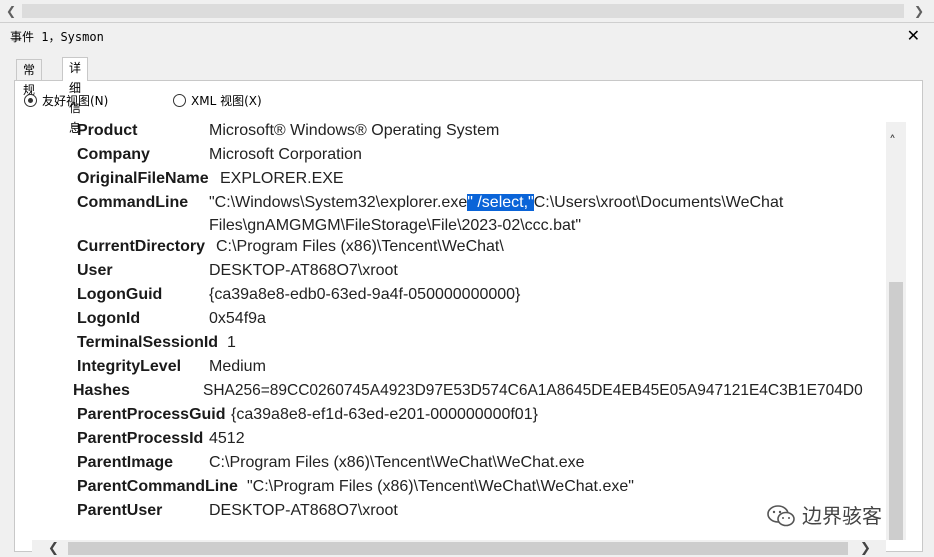 The width and height of the screenshot is (934, 557). I want to click on event-title-bar: 事件 1，Sysmon ✕, so click(467, 36).